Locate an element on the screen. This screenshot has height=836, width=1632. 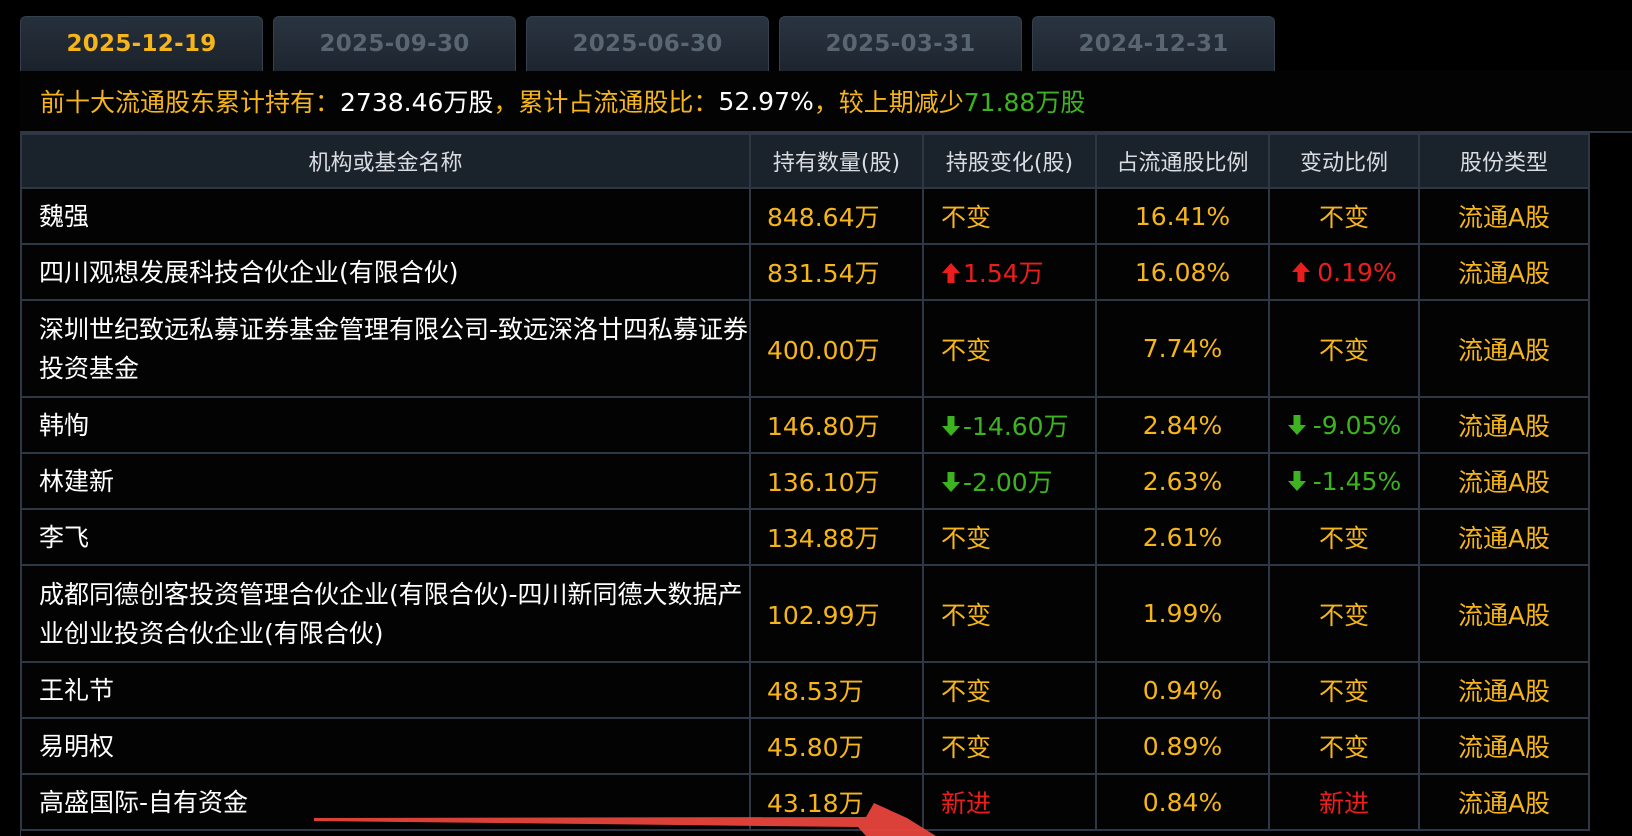
change-value: 新进 is located at coordinates (966, 803).